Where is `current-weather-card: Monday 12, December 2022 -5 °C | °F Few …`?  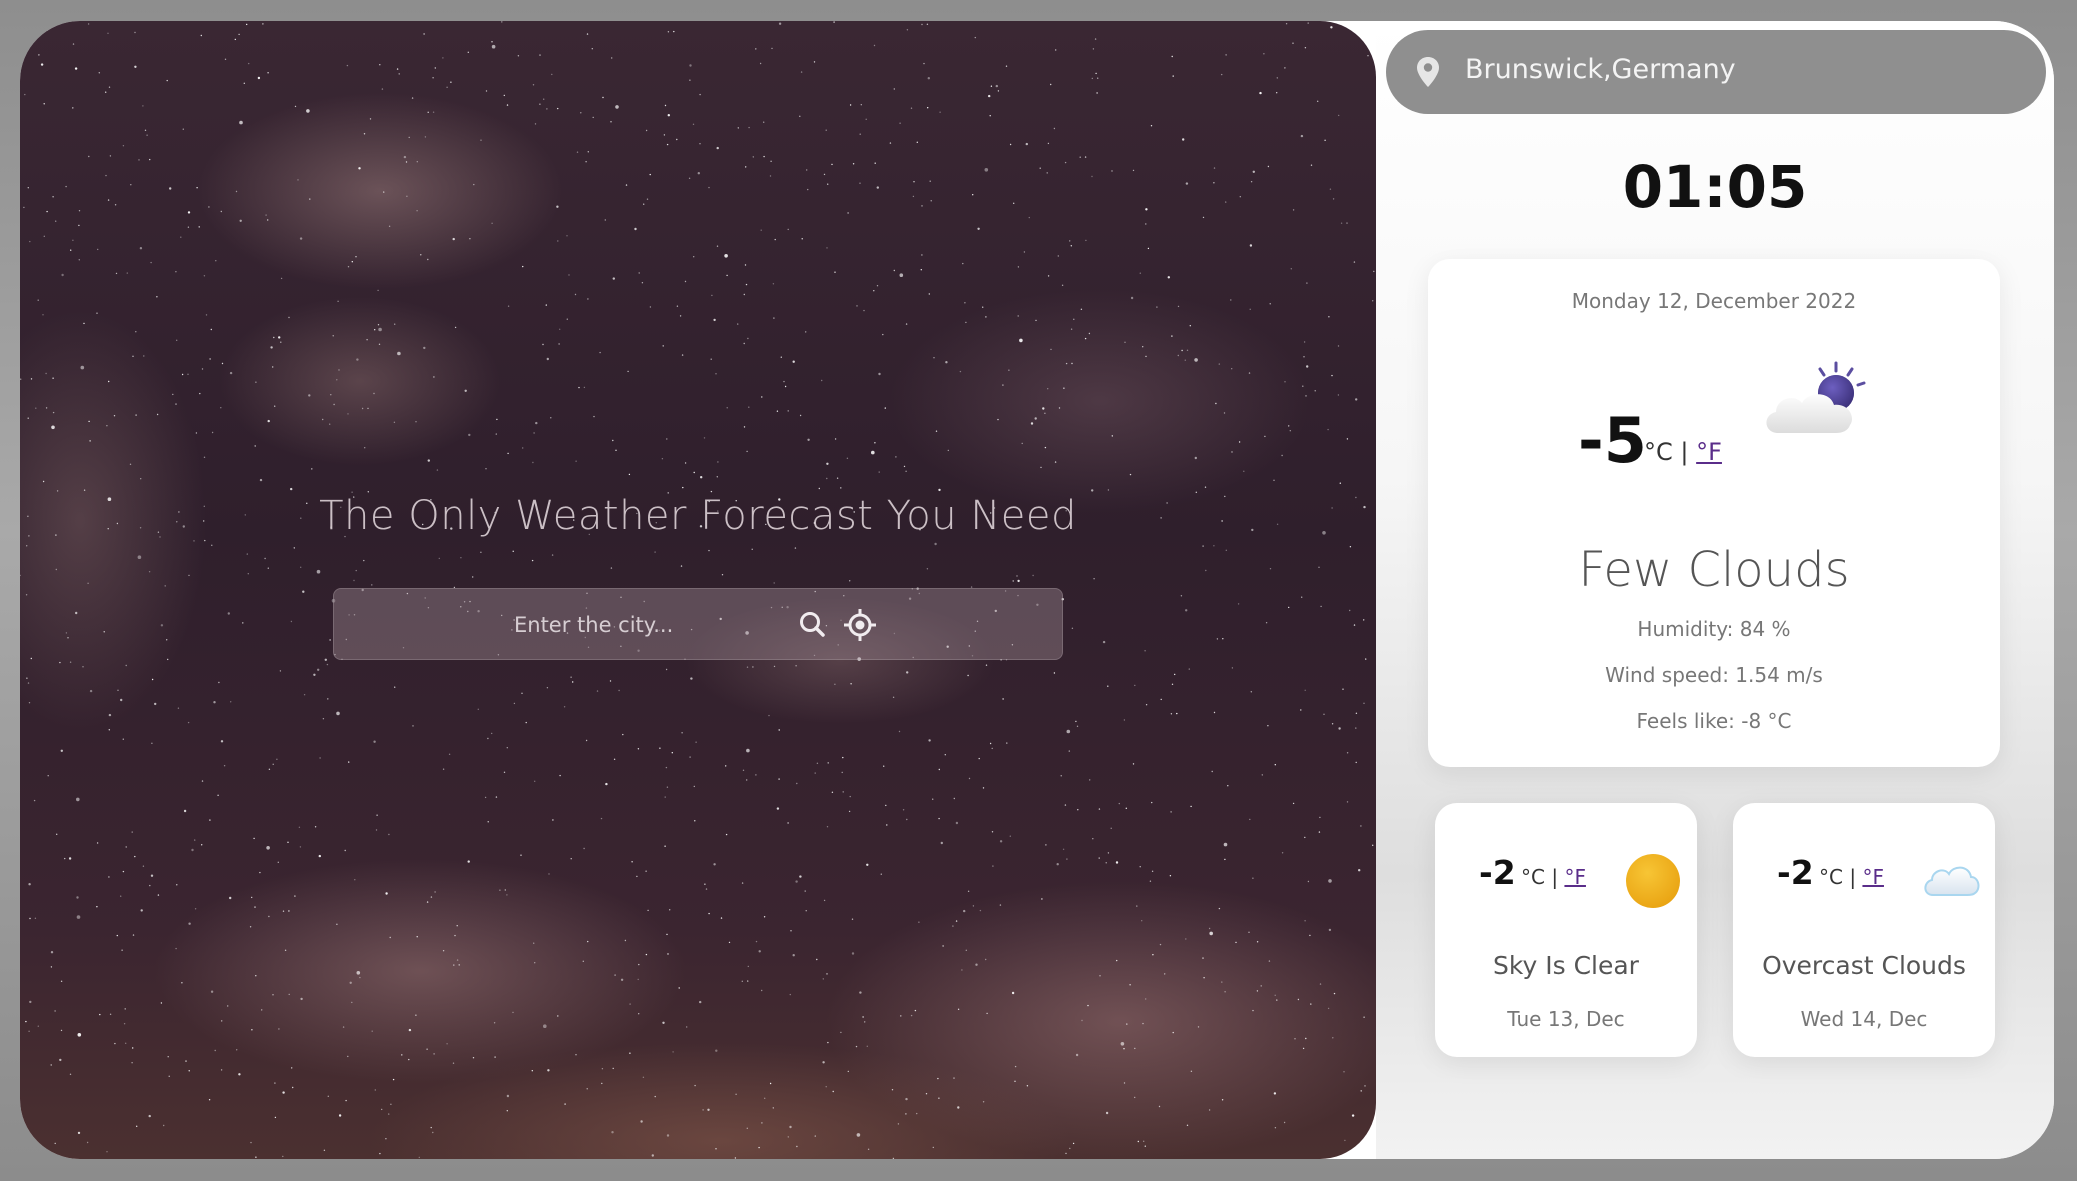
current-weather-card: Monday 12, December 2022 -5 °C | °F Few … is located at coordinates (1714, 513).